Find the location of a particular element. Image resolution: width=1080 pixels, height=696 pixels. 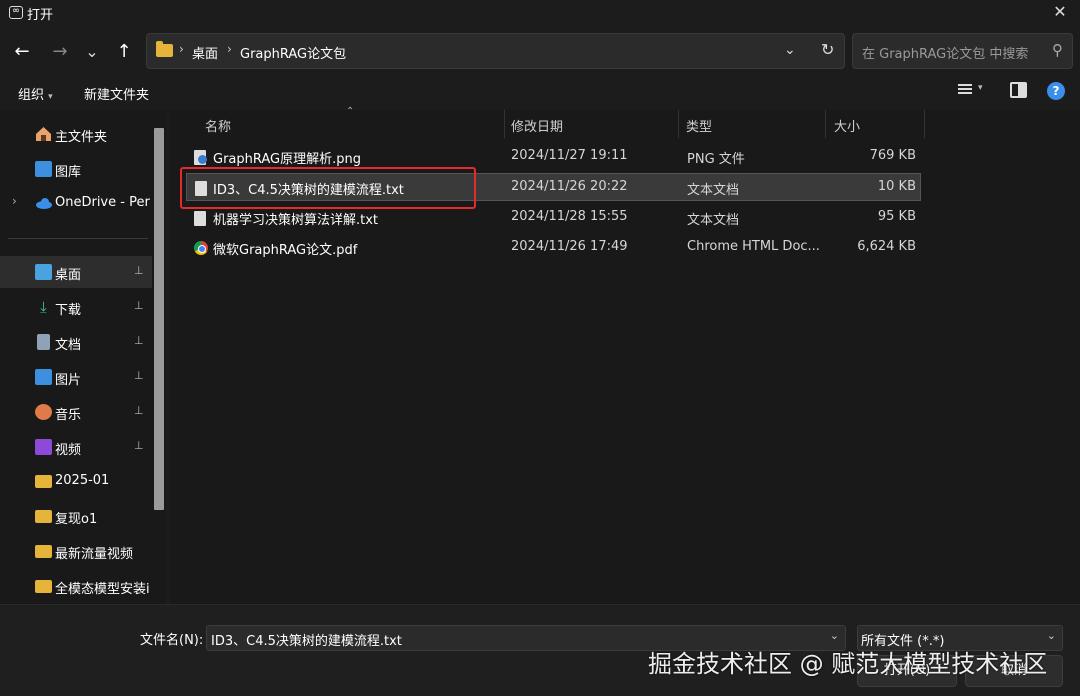

sidebar-item-label: 主文件夹 is located at coordinates (81, 137).